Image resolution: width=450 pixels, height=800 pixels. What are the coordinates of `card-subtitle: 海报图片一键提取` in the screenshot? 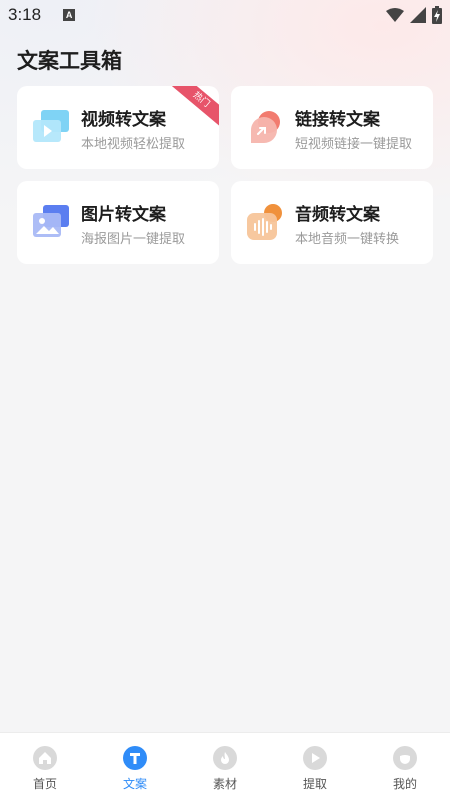 It's located at (133, 239).